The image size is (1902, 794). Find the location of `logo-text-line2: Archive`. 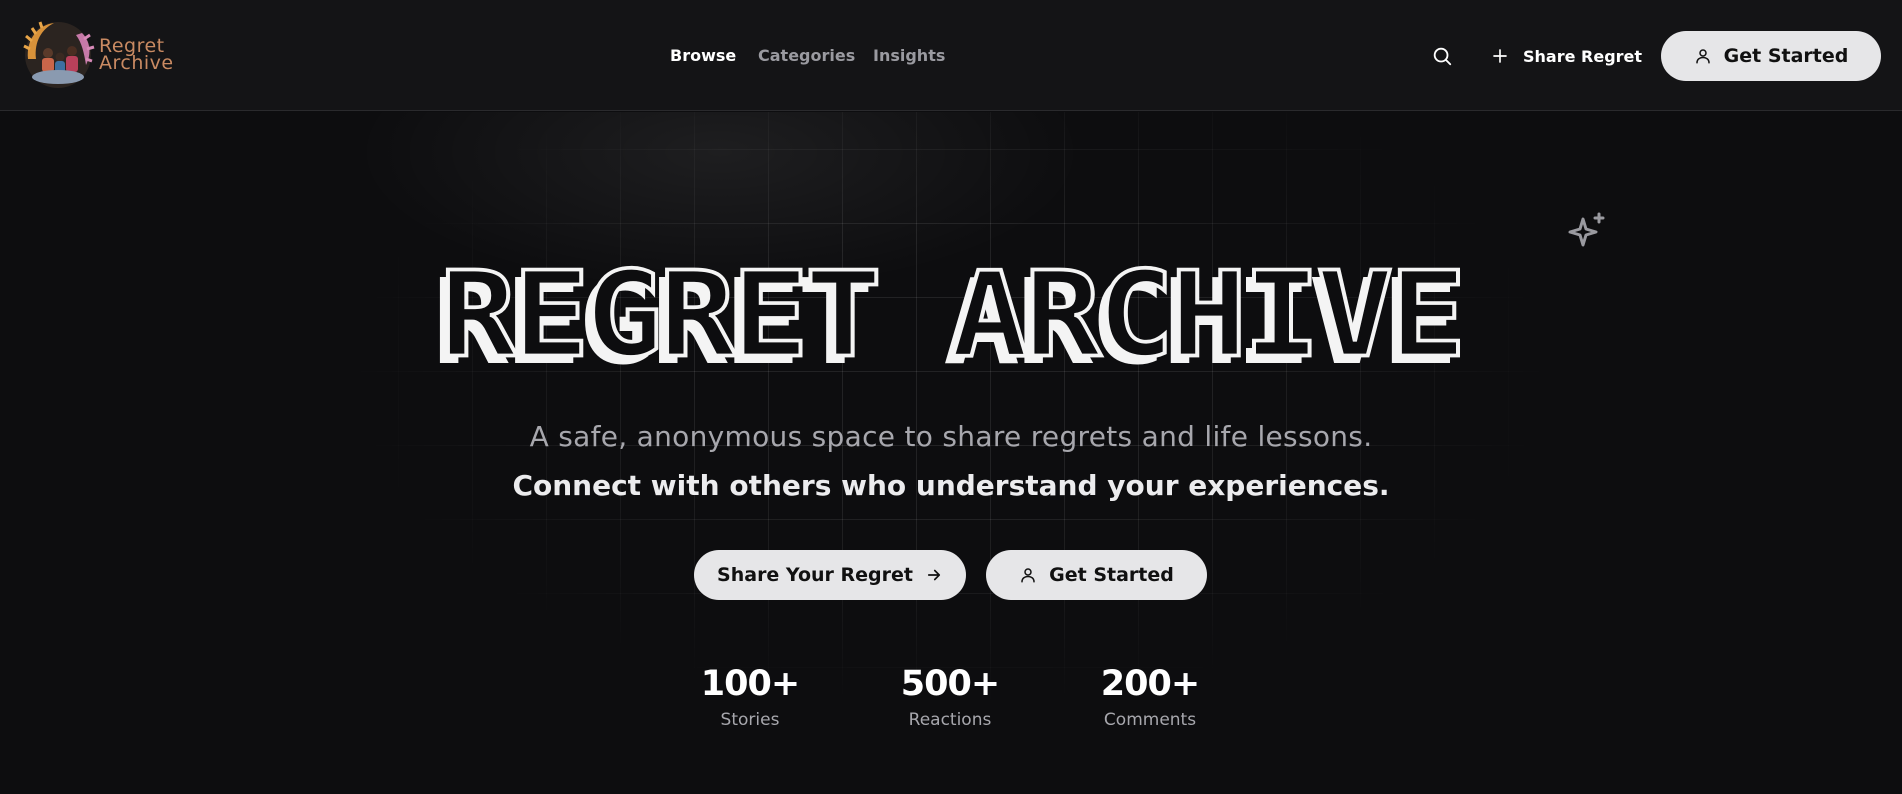

logo-text-line2: Archive is located at coordinates (136, 63).